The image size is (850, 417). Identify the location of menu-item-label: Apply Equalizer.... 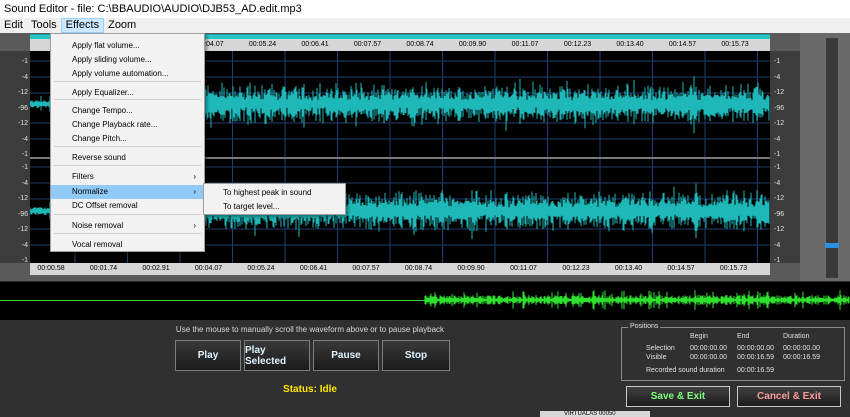
(103, 92).